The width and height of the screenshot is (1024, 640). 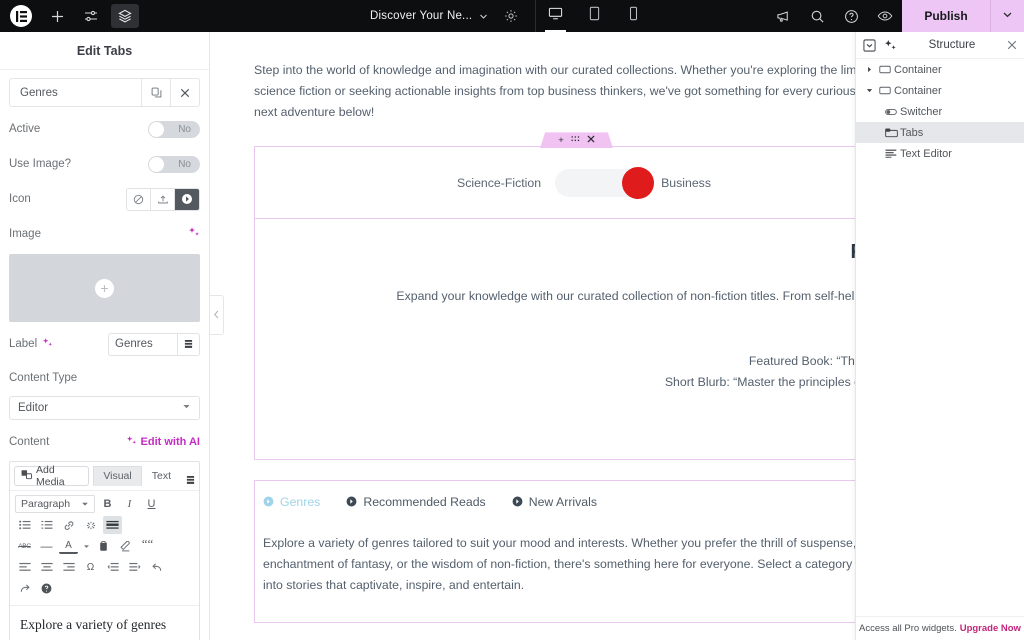 What do you see at coordinates (174, 164) in the screenshot?
I see `use-image-toggle: No` at bounding box center [174, 164].